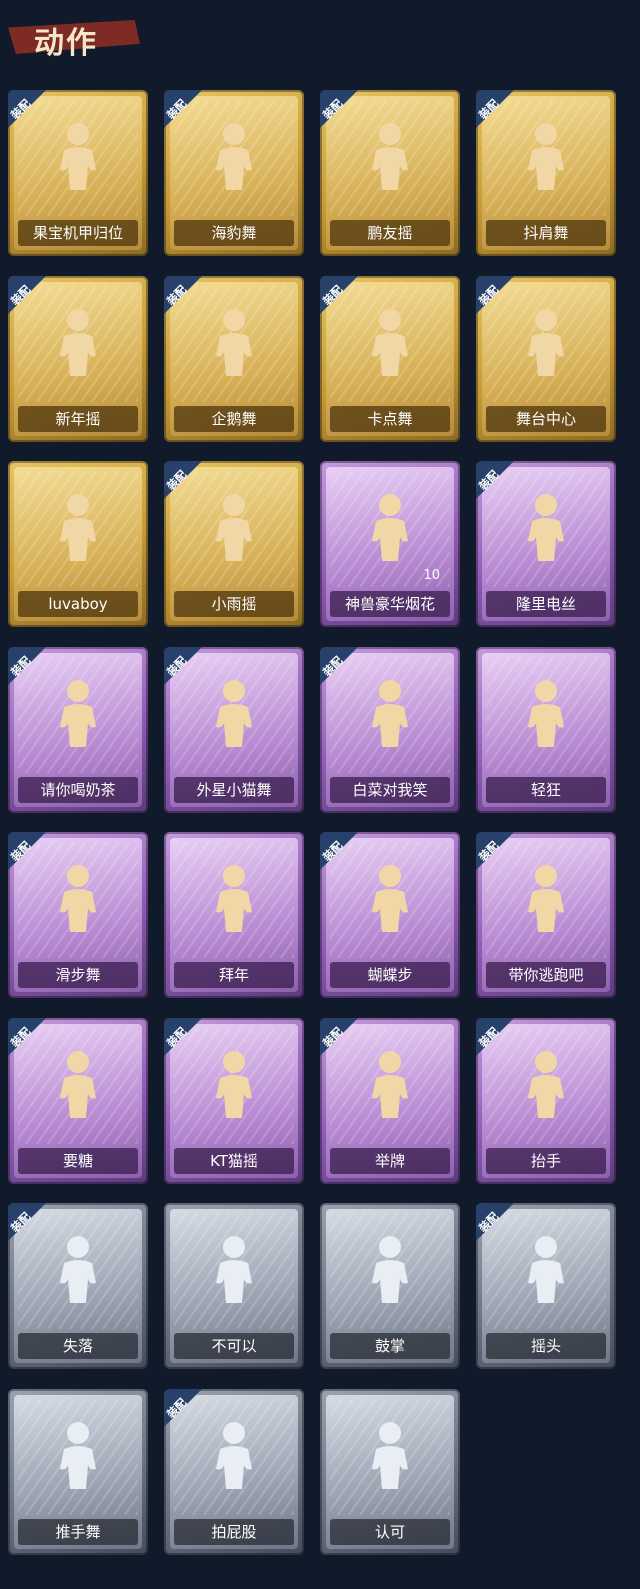  I want to click on emote-card: 装配 外星小猫舞, so click(234, 730).